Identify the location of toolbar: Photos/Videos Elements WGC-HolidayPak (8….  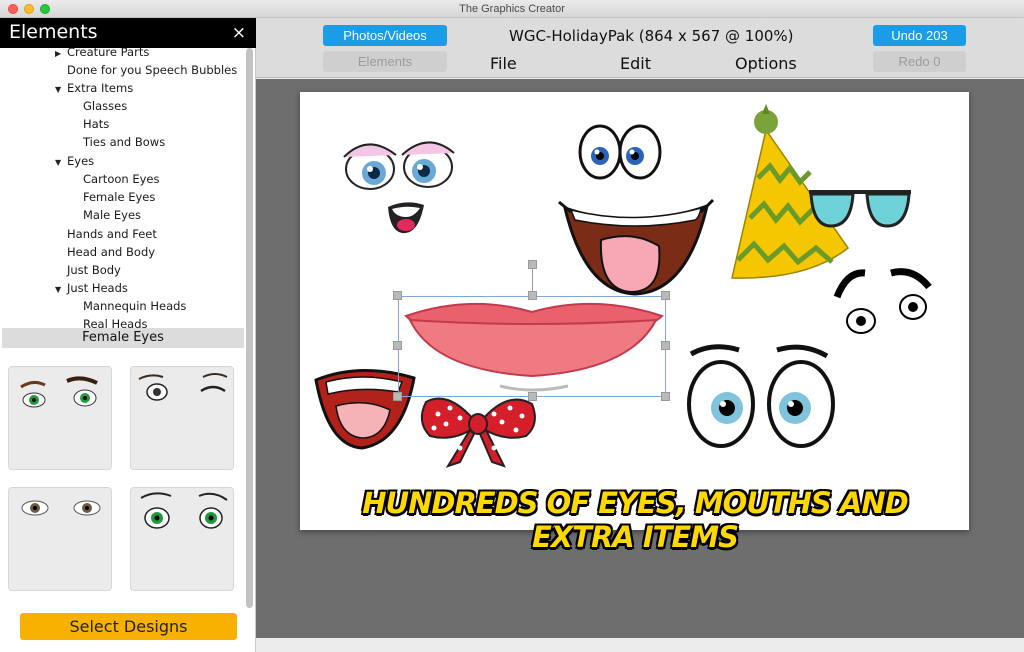
(640, 48).